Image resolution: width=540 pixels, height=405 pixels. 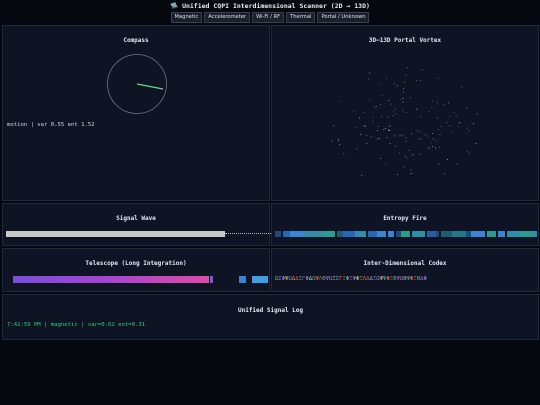 What do you see at coordinates (227, 17) in the screenshot?
I see `tab-accelerometer: Accelerometer` at bounding box center [227, 17].